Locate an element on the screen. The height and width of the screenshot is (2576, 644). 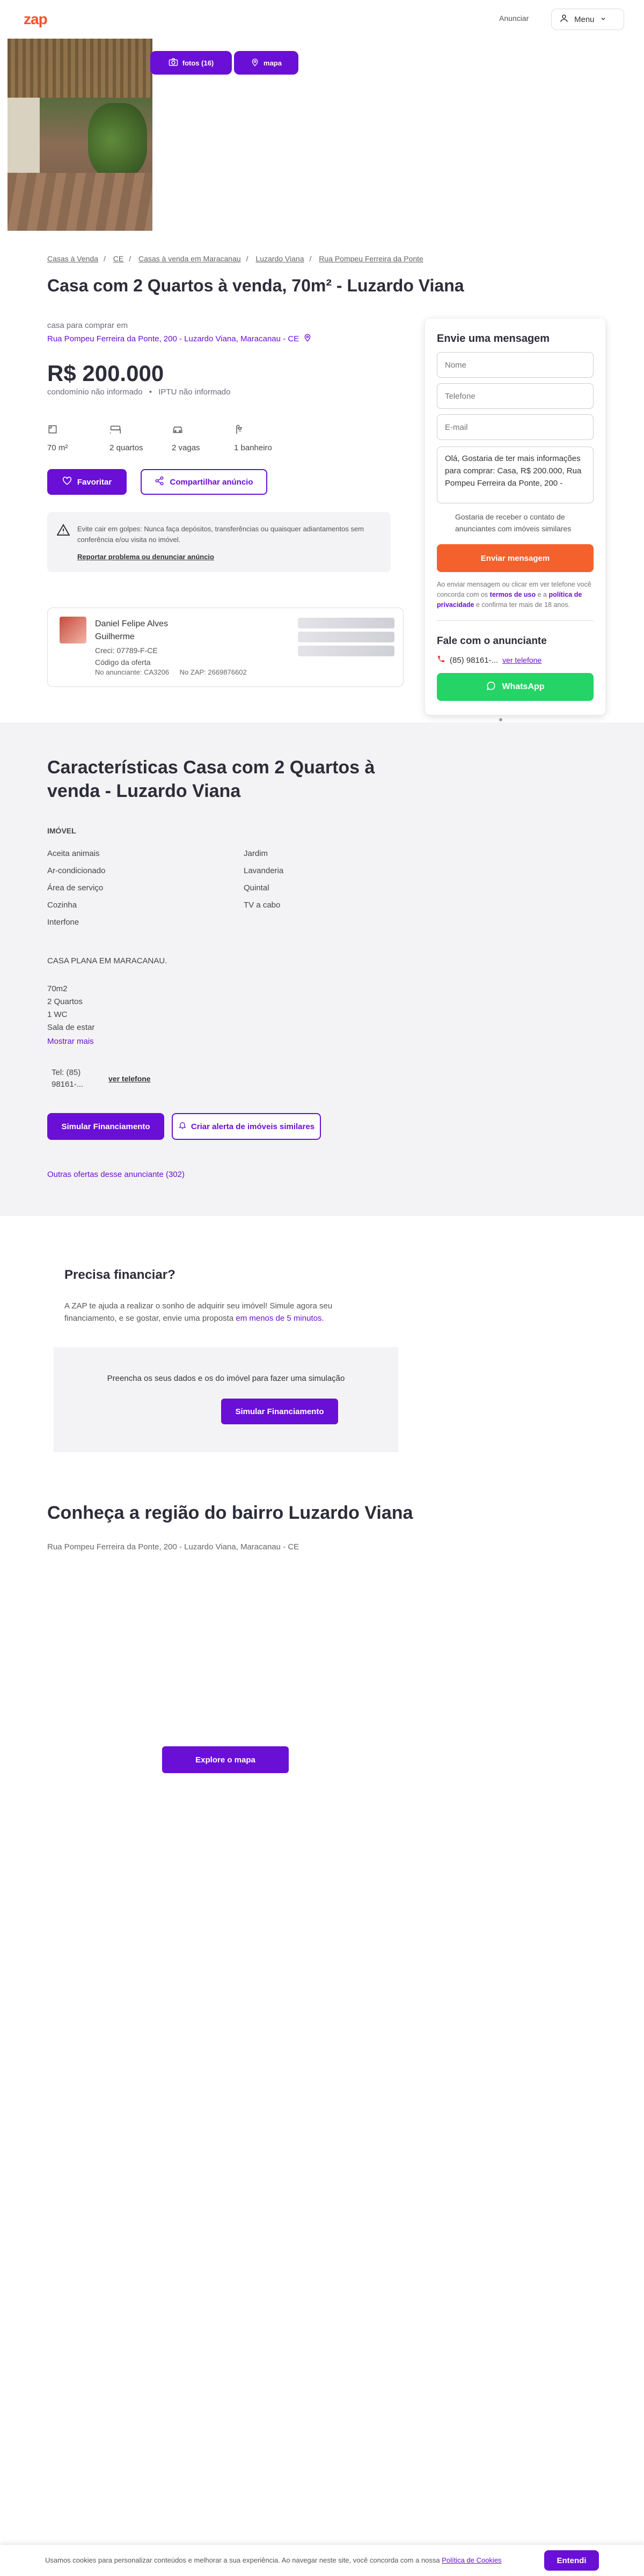
create-alert-button: Criar alerta de imóveis similares is located at coordinates (246, 1126).